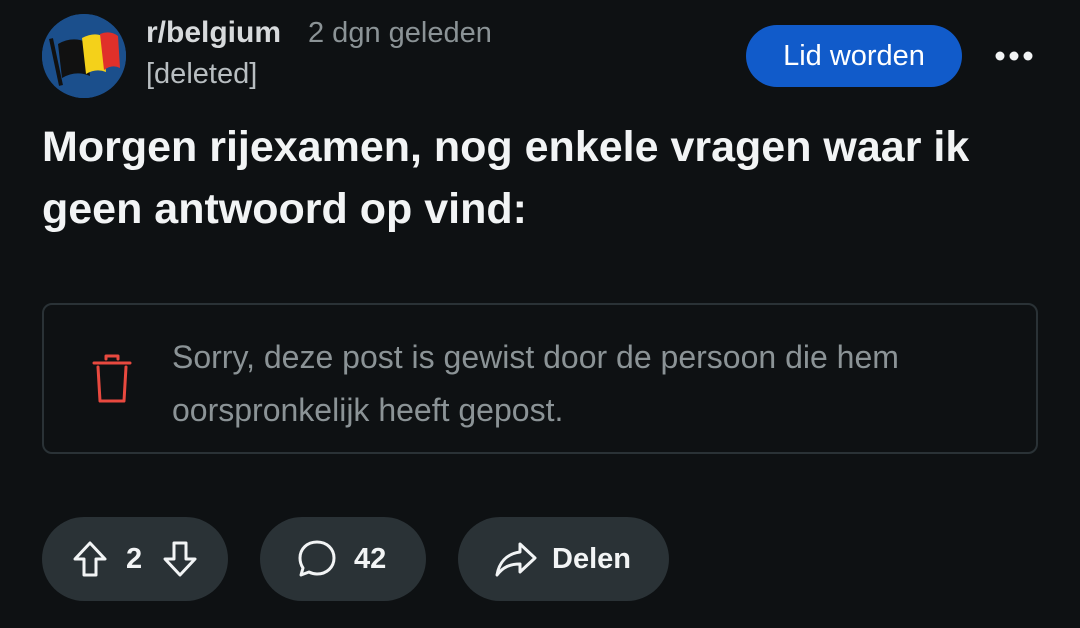 The height and width of the screenshot is (628, 1080). I want to click on post-author: [deleted], so click(202, 74).